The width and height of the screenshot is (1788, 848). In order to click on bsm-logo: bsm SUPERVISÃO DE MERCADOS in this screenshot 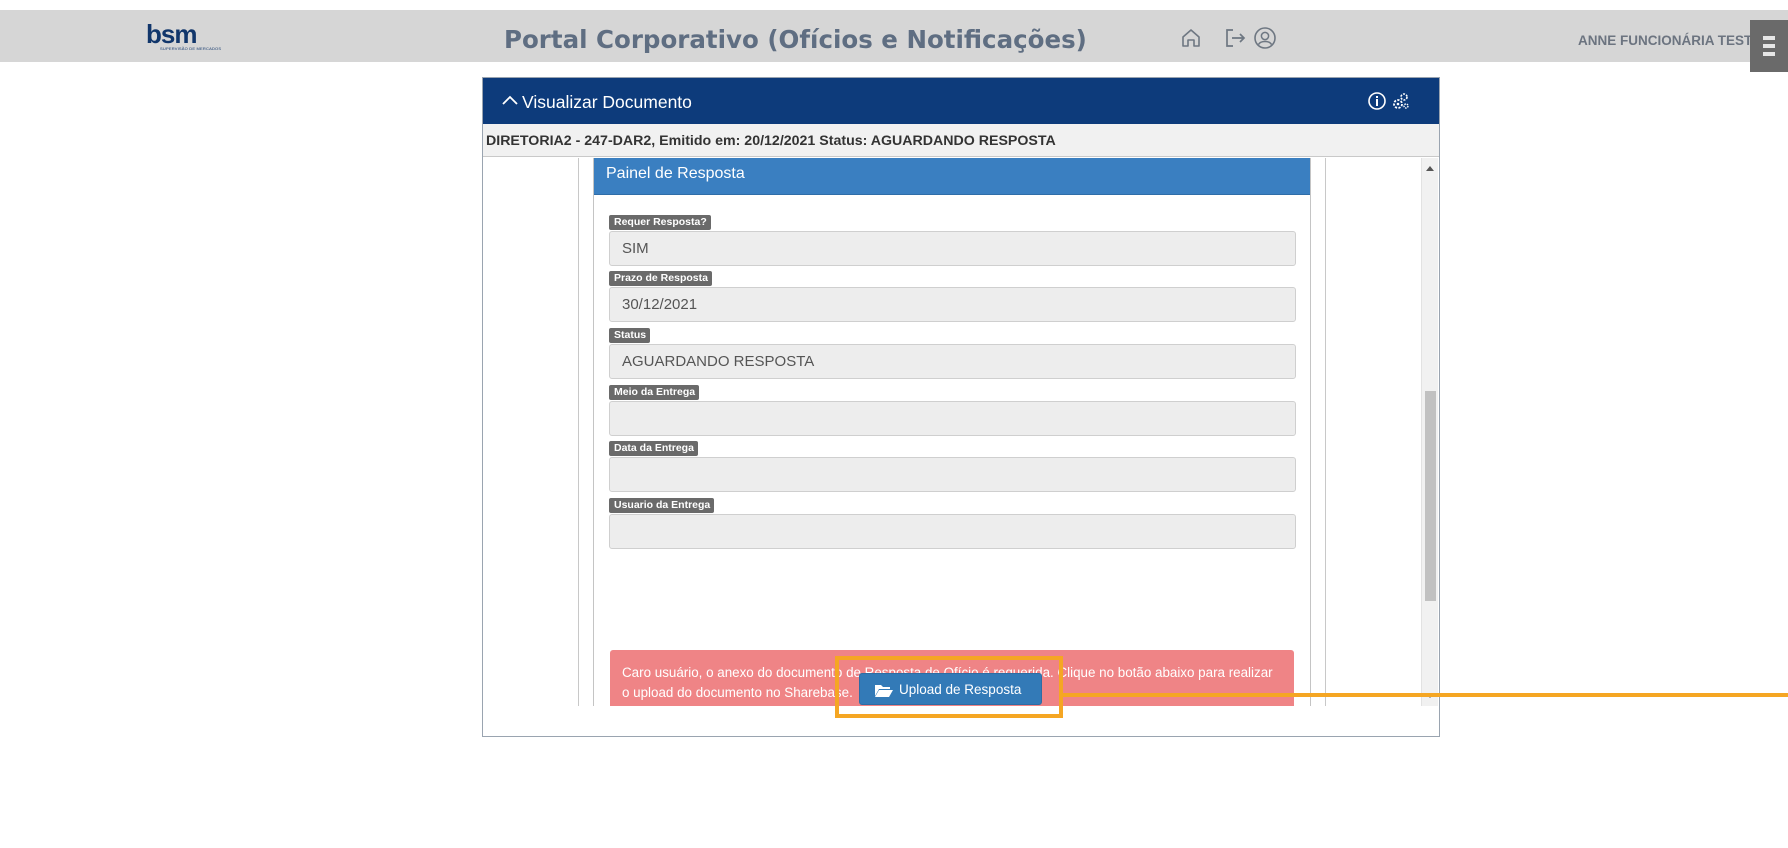, I will do `click(192, 36)`.